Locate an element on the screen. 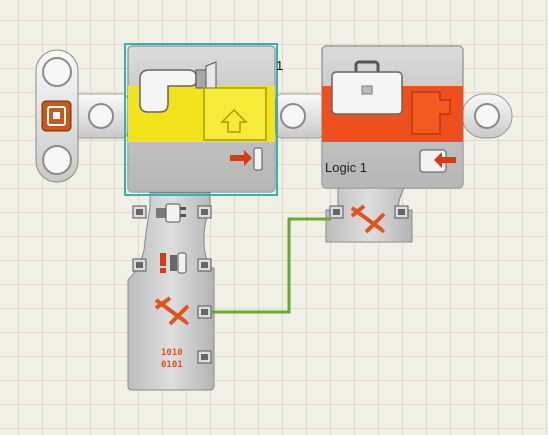 Image resolution: width=548 pixels, height=435 pixels. bumped-arrow-icon is located at coordinates (235, 114).